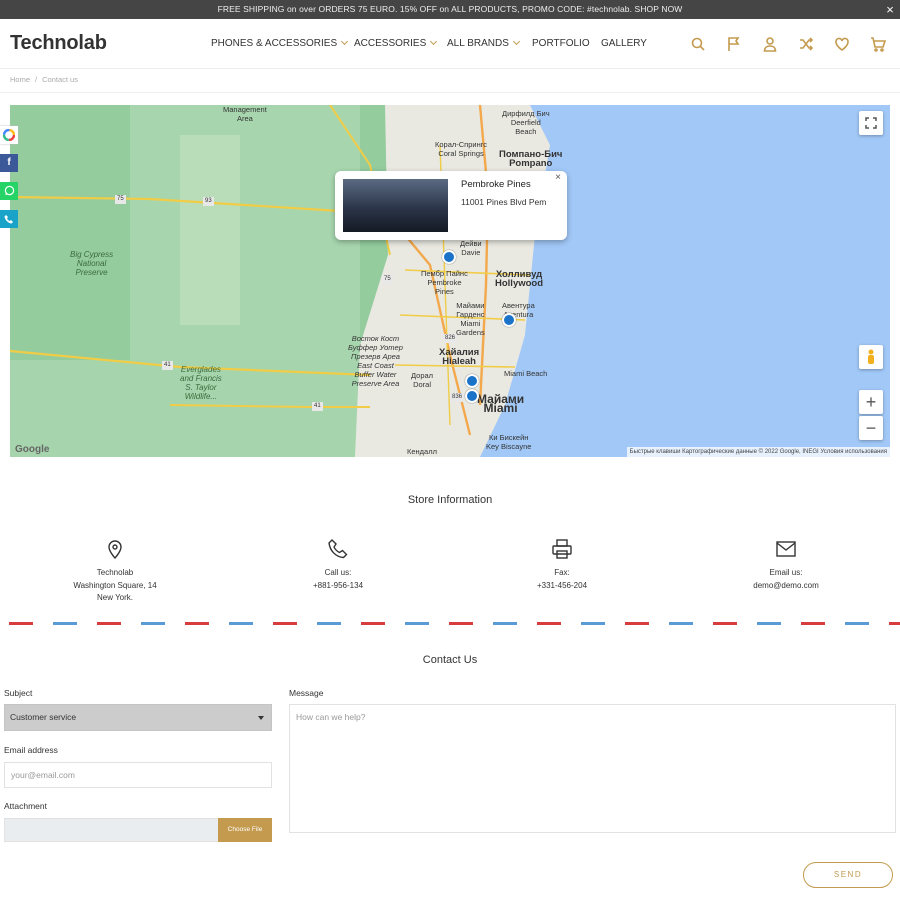  Describe the element at coordinates (770, 44) in the screenshot. I see `user-icon` at that location.